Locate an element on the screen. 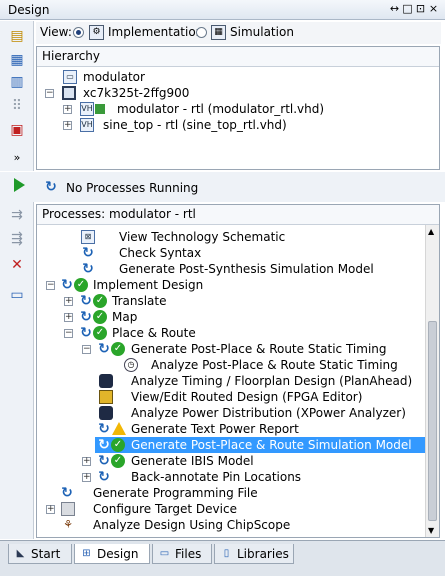 The image size is (445, 576). implementation-radio is located at coordinates (78, 32).